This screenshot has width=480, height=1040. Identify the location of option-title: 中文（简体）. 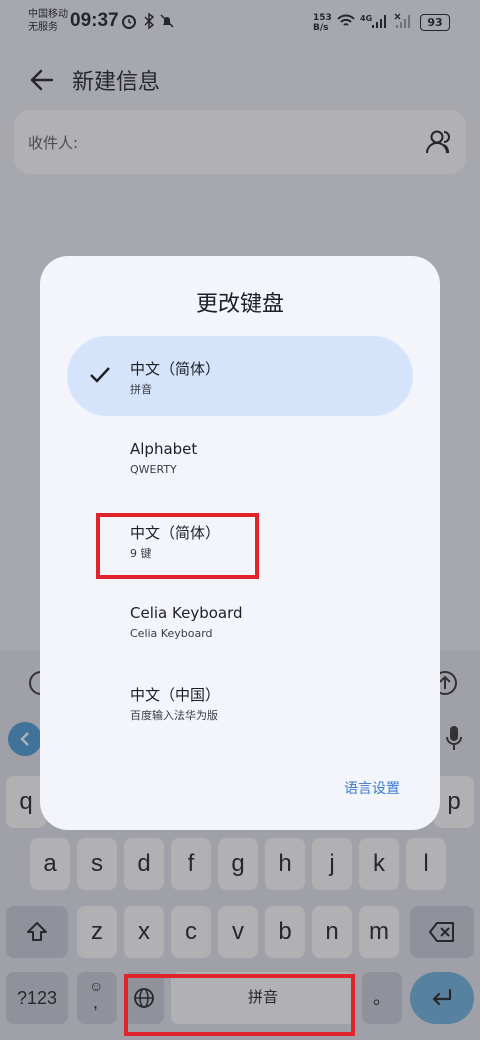
(175, 369).